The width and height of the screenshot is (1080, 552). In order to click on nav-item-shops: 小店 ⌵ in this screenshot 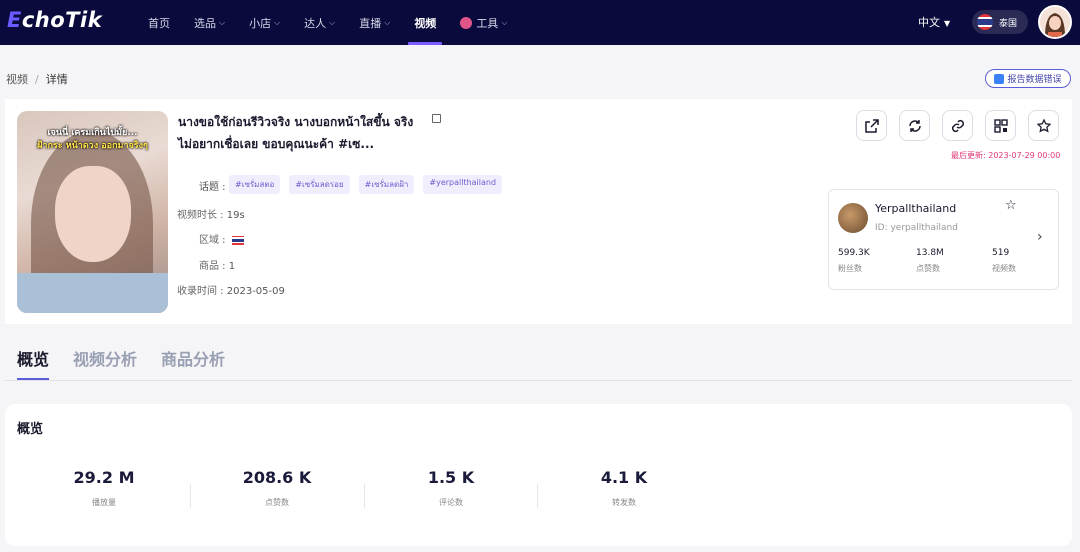, I will do `click(264, 22)`.